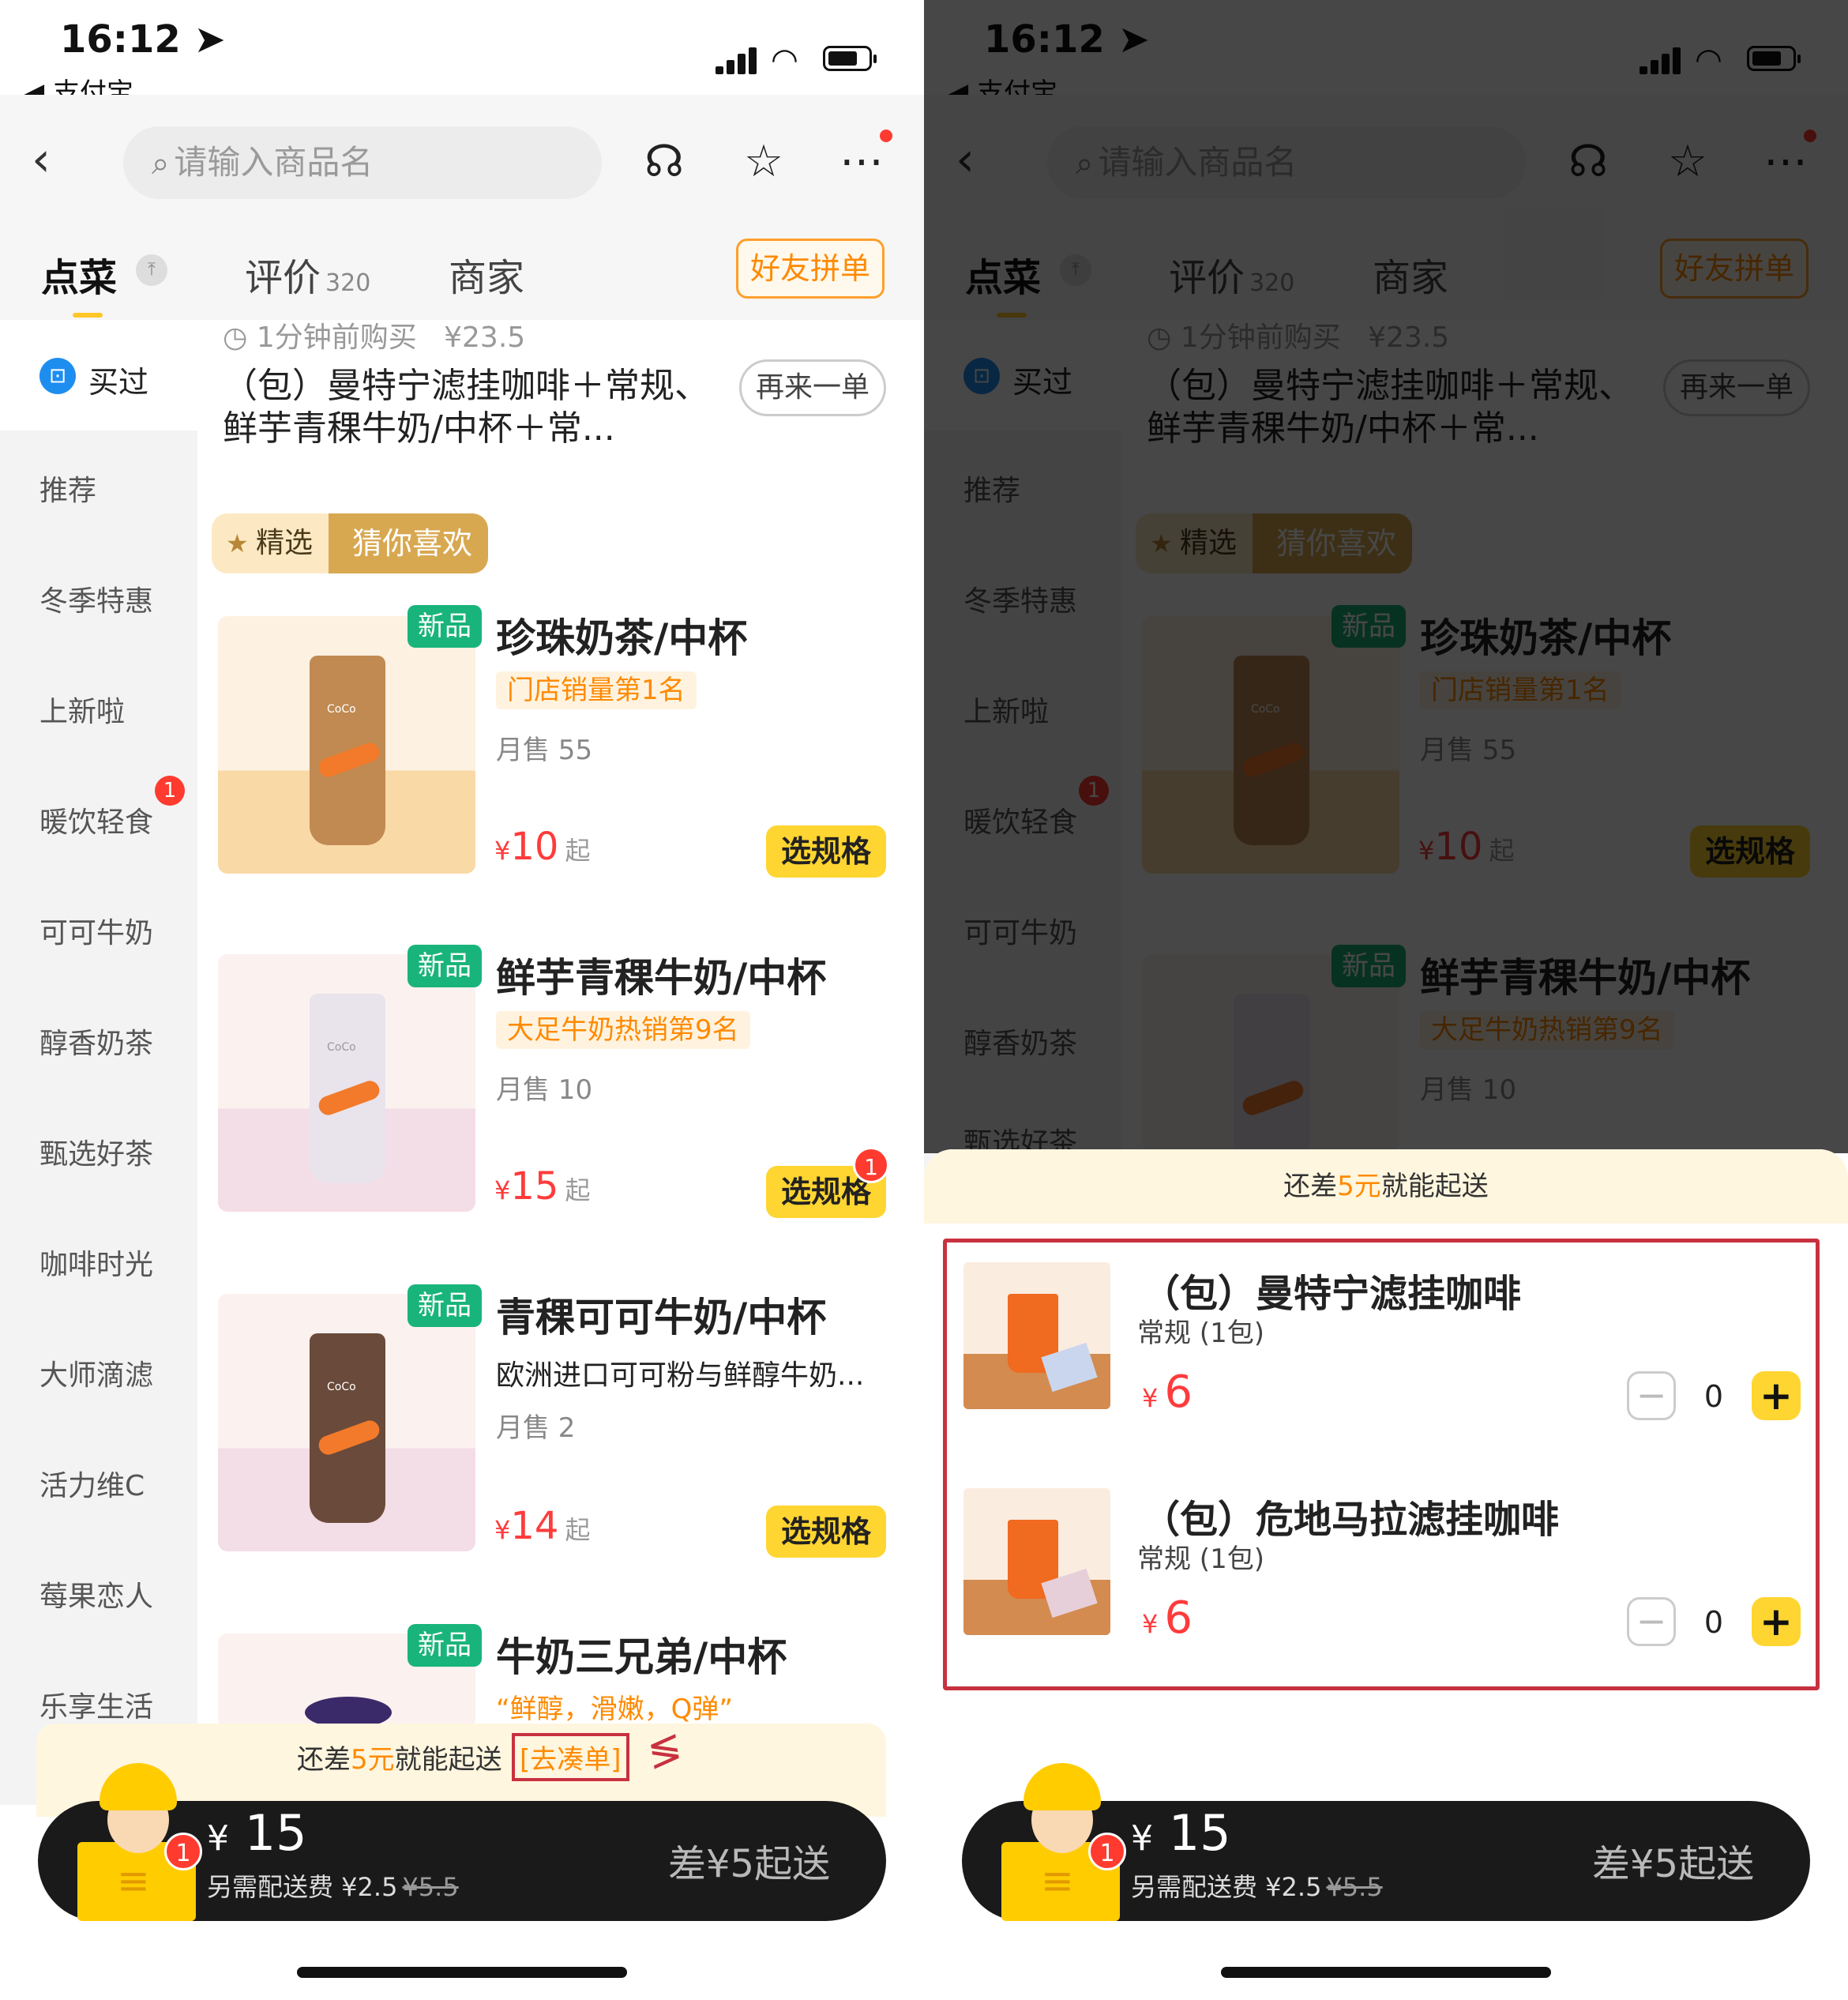 The width and height of the screenshot is (1848, 2000). I want to click on search-icon: ⌕, so click(161, 163).